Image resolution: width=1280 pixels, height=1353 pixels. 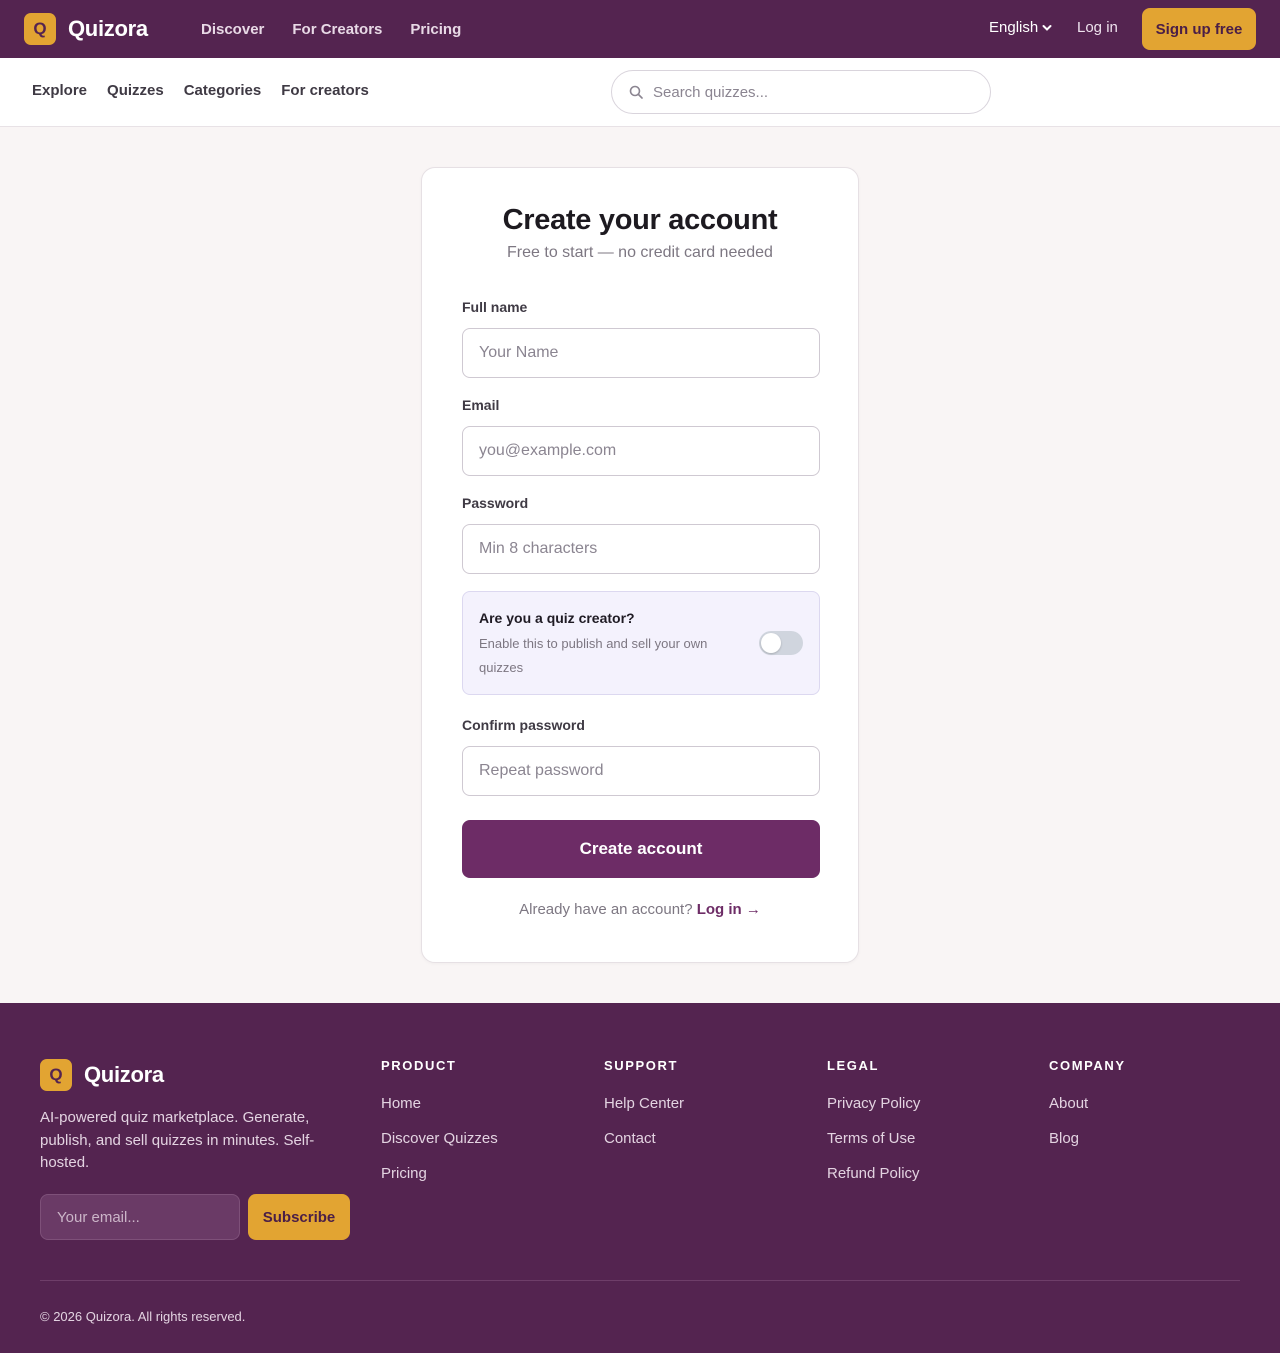 I want to click on logo-badge-icon: Q, so click(x=40, y=29).